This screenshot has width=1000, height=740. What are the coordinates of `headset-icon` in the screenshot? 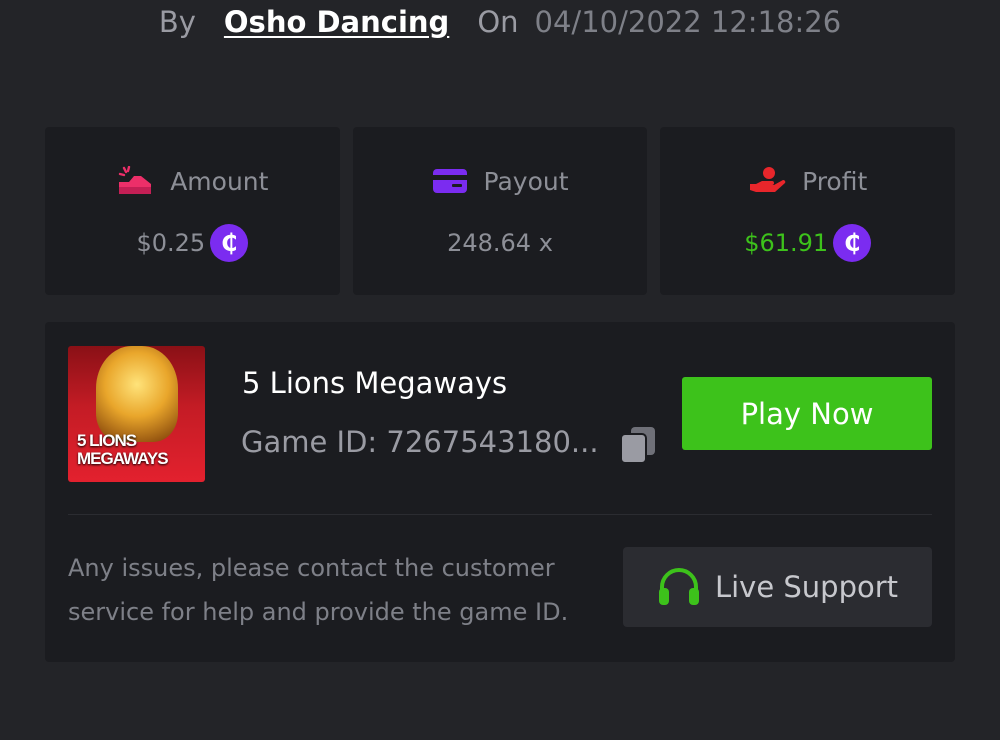 It's located at (678, 586).